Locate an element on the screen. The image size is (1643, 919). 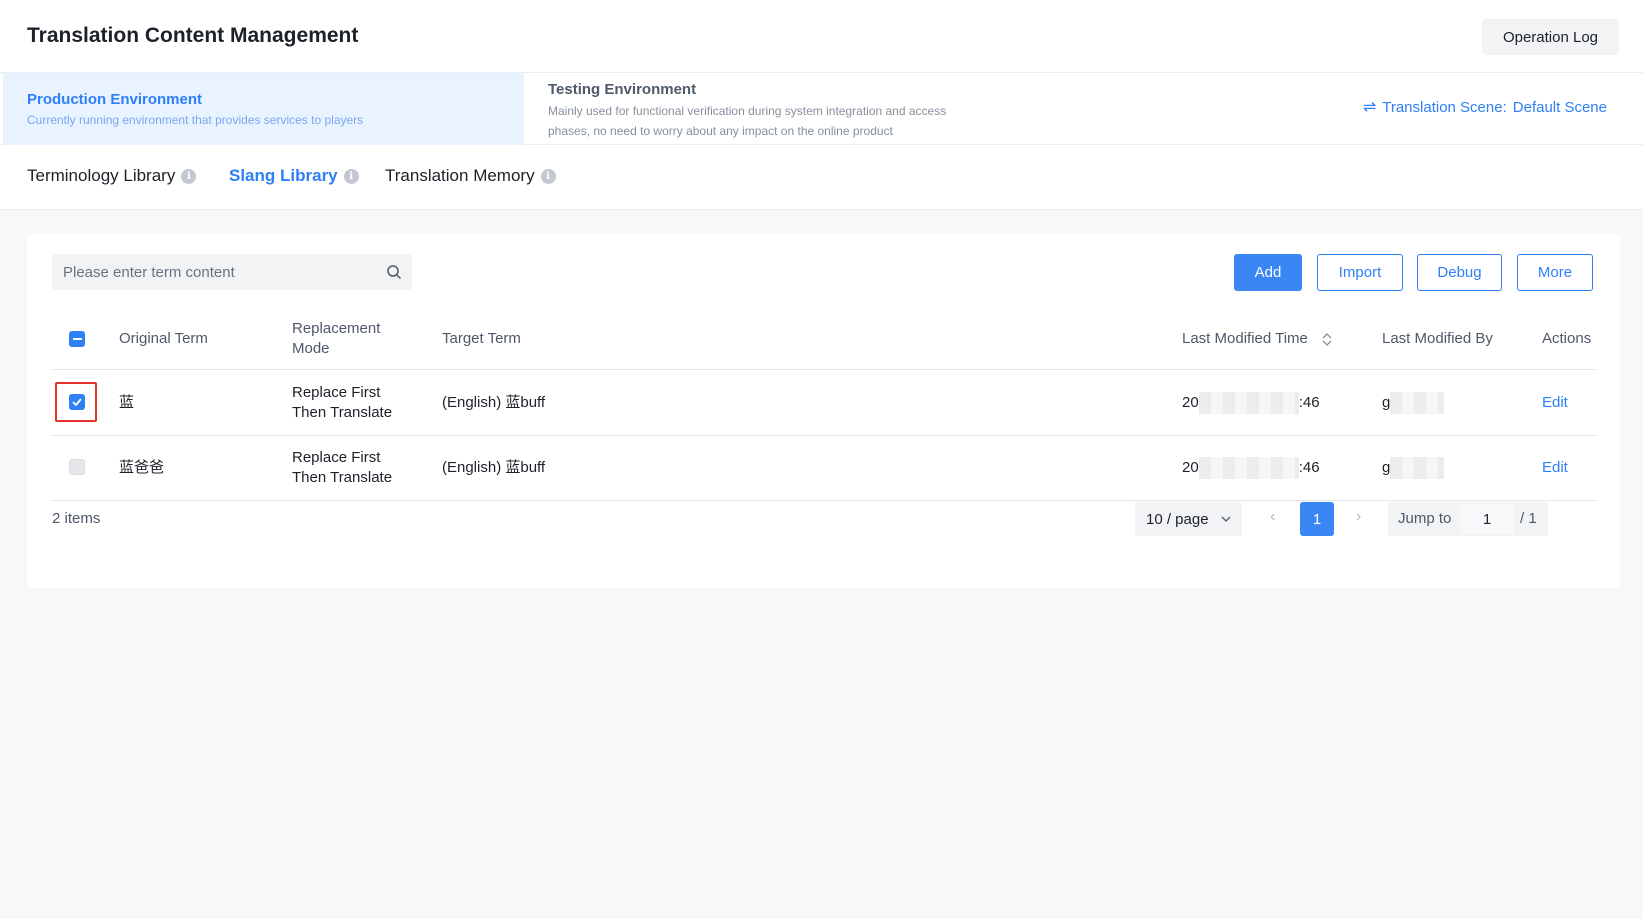
add-button: Add is located at coordinates (1268, 272).